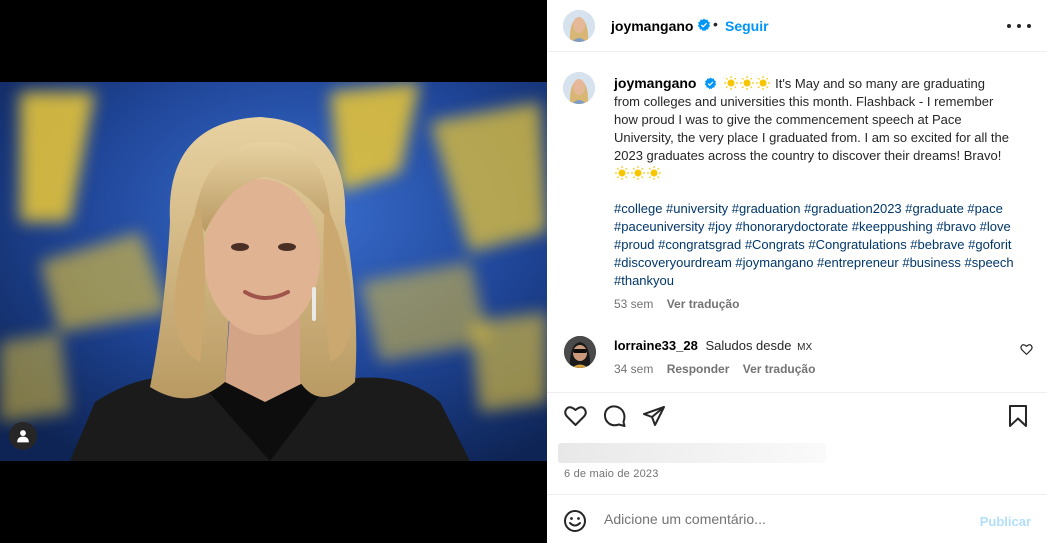  Describe the element at coordinates (580, 352) in the screenshot. I see `commenter-avatar` at that location.